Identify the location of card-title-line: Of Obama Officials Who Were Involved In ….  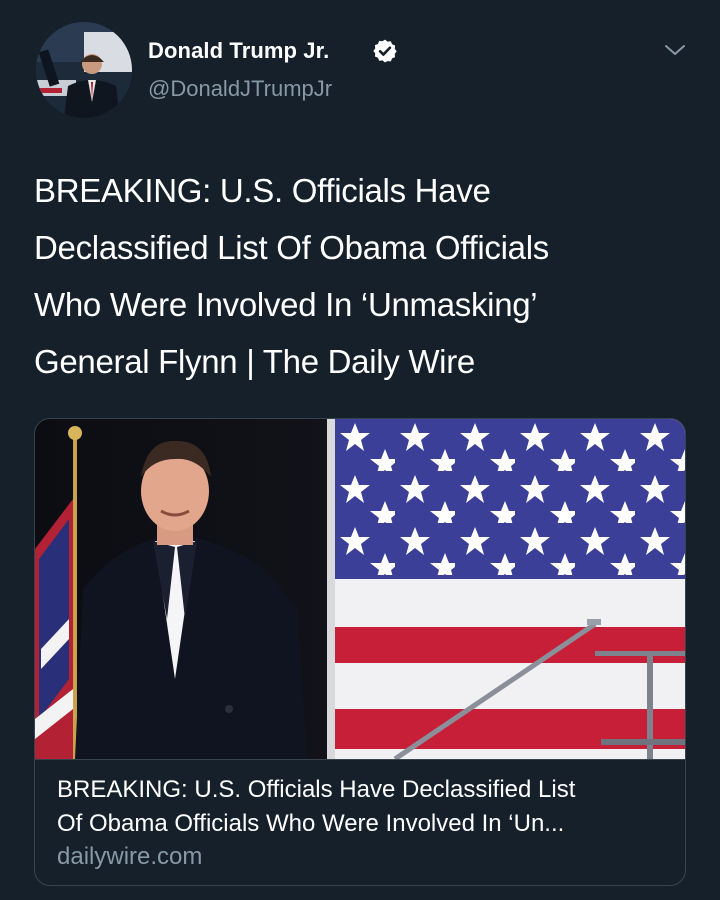
(311, 823).